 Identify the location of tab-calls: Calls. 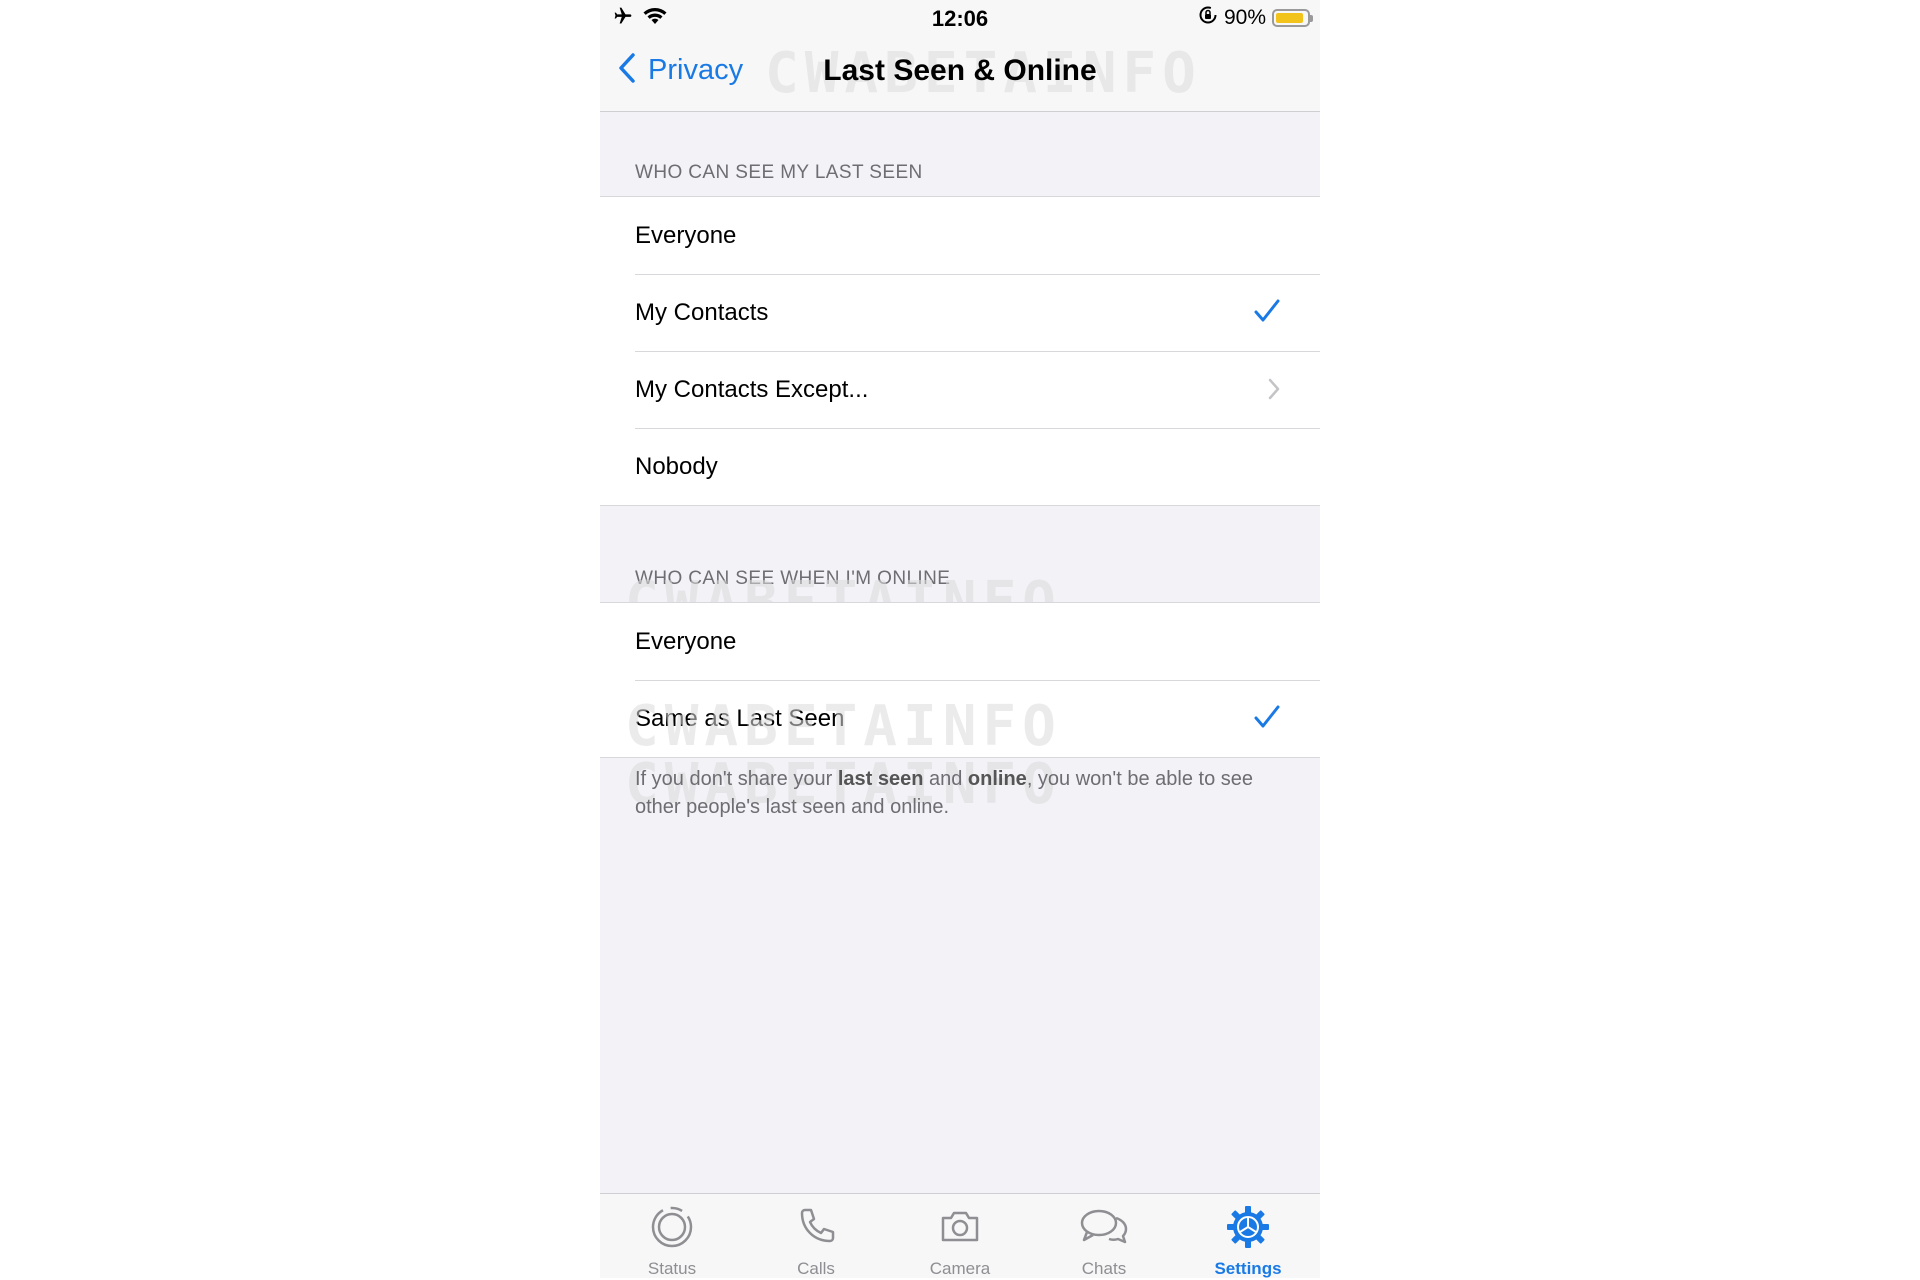
(816, 1237).